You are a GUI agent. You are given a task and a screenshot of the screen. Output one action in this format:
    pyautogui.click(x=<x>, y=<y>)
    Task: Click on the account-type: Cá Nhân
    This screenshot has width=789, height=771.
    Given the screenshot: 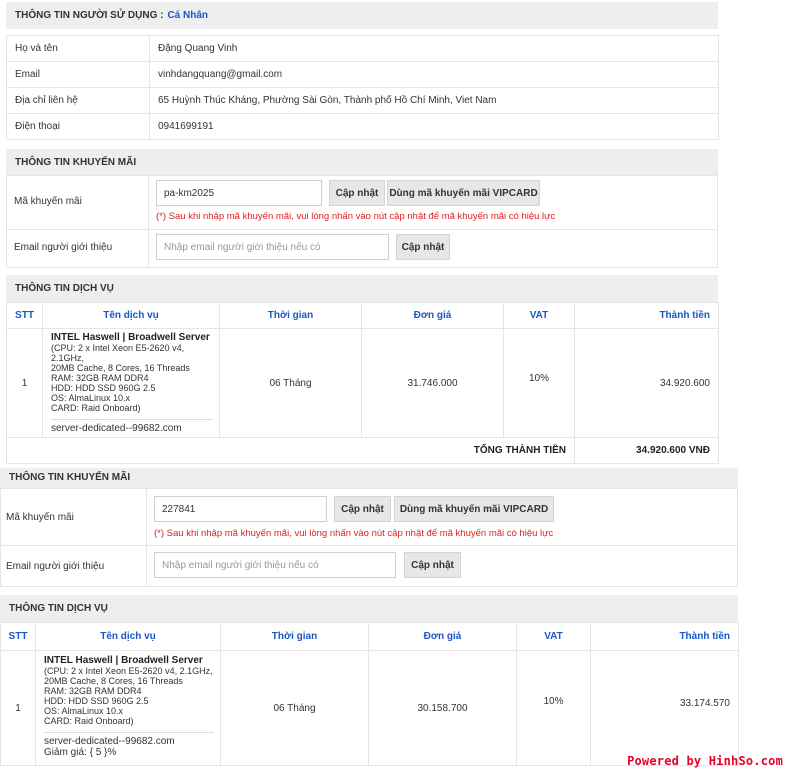 What is the action you would take?
    pyautogui.click(x=188, y=15)
    